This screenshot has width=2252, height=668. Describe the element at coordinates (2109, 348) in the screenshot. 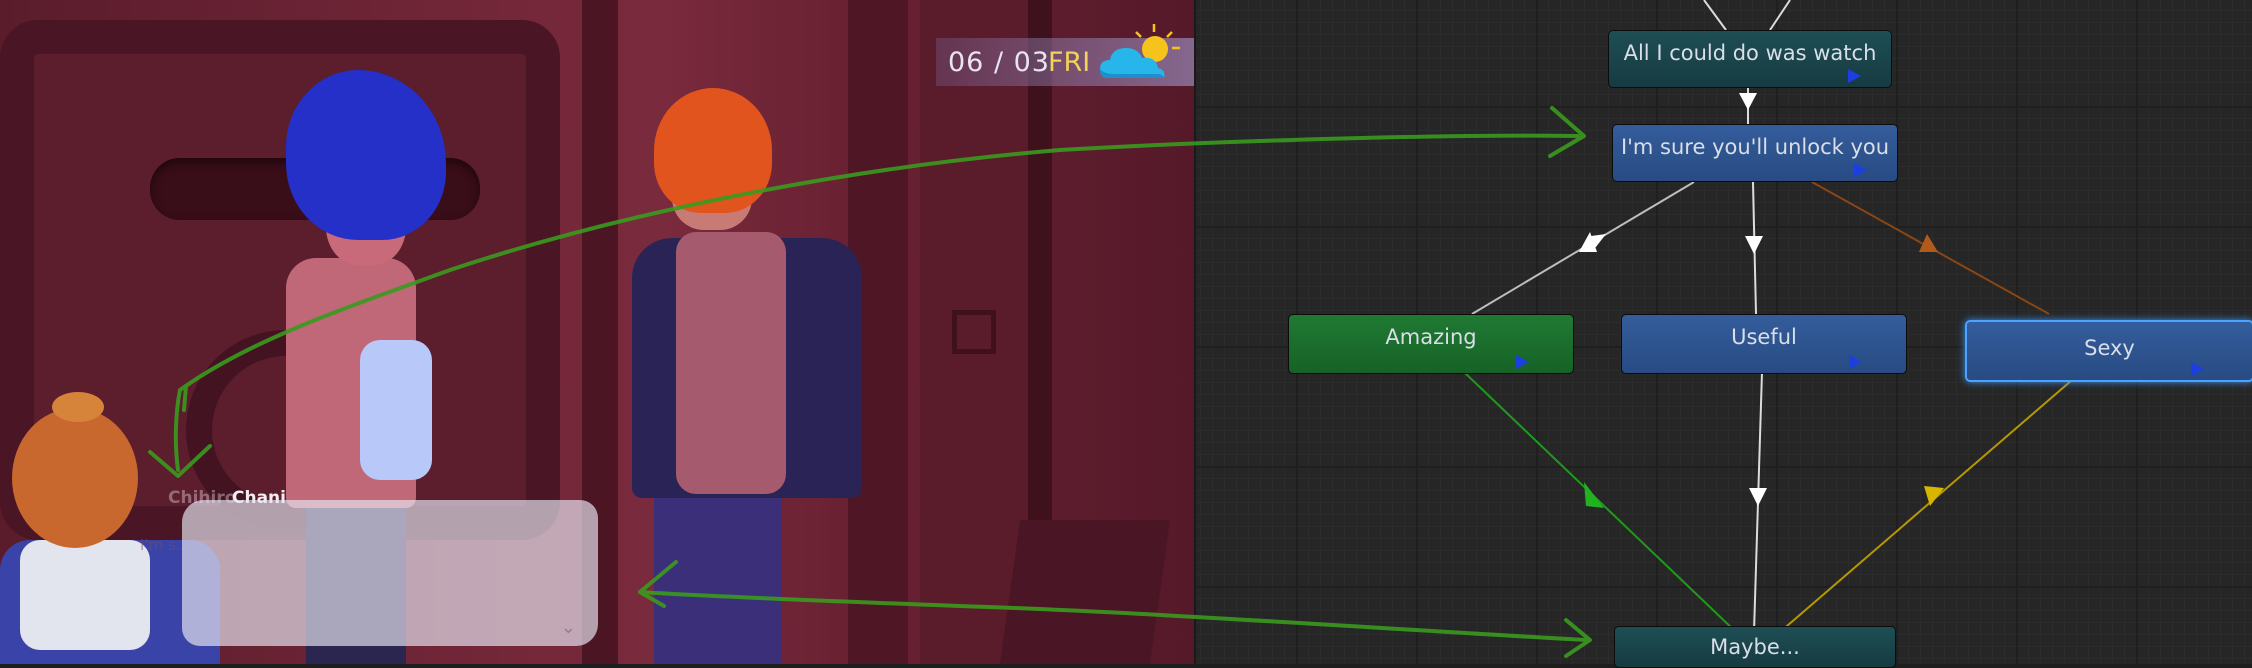

I see `node-label: Sexy` at that location.